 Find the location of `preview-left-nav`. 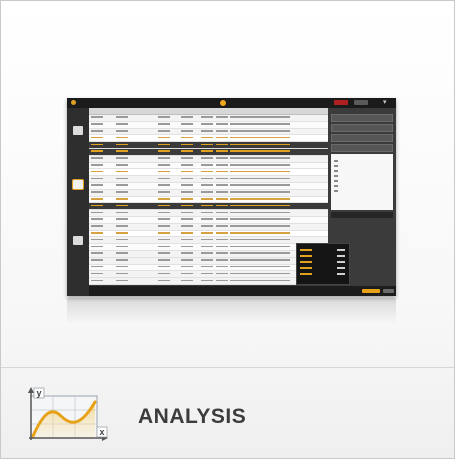

preview-left-nav is located at coordinates (78, 202).